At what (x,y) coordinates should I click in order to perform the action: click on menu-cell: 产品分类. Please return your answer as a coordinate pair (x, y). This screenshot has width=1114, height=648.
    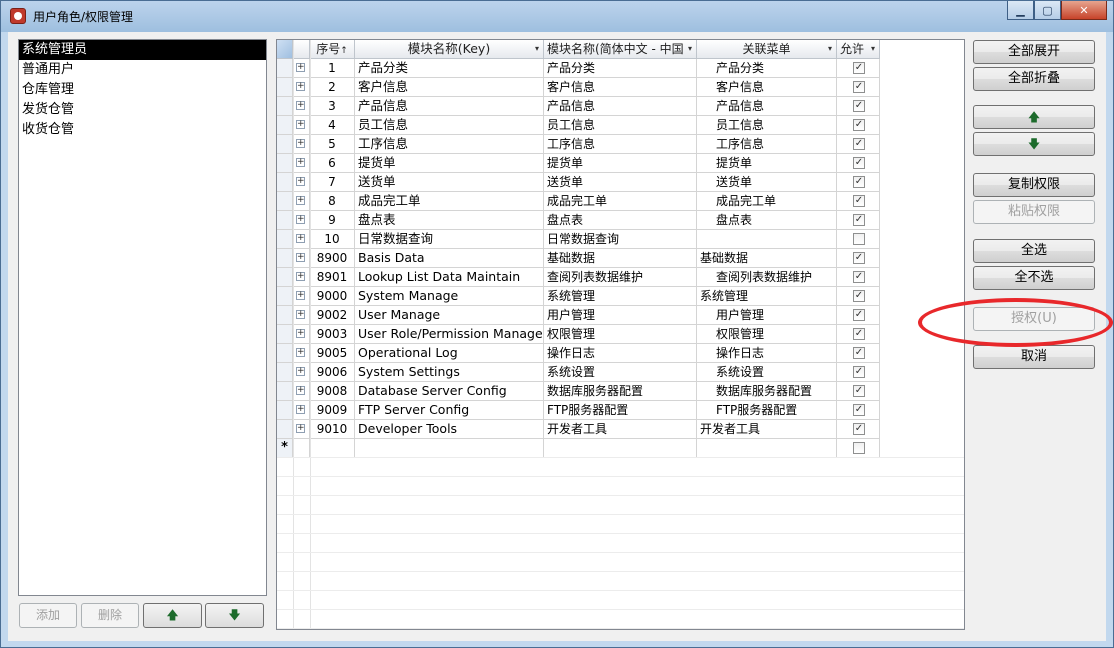
    Looking at the image, I should click on (767, 68).